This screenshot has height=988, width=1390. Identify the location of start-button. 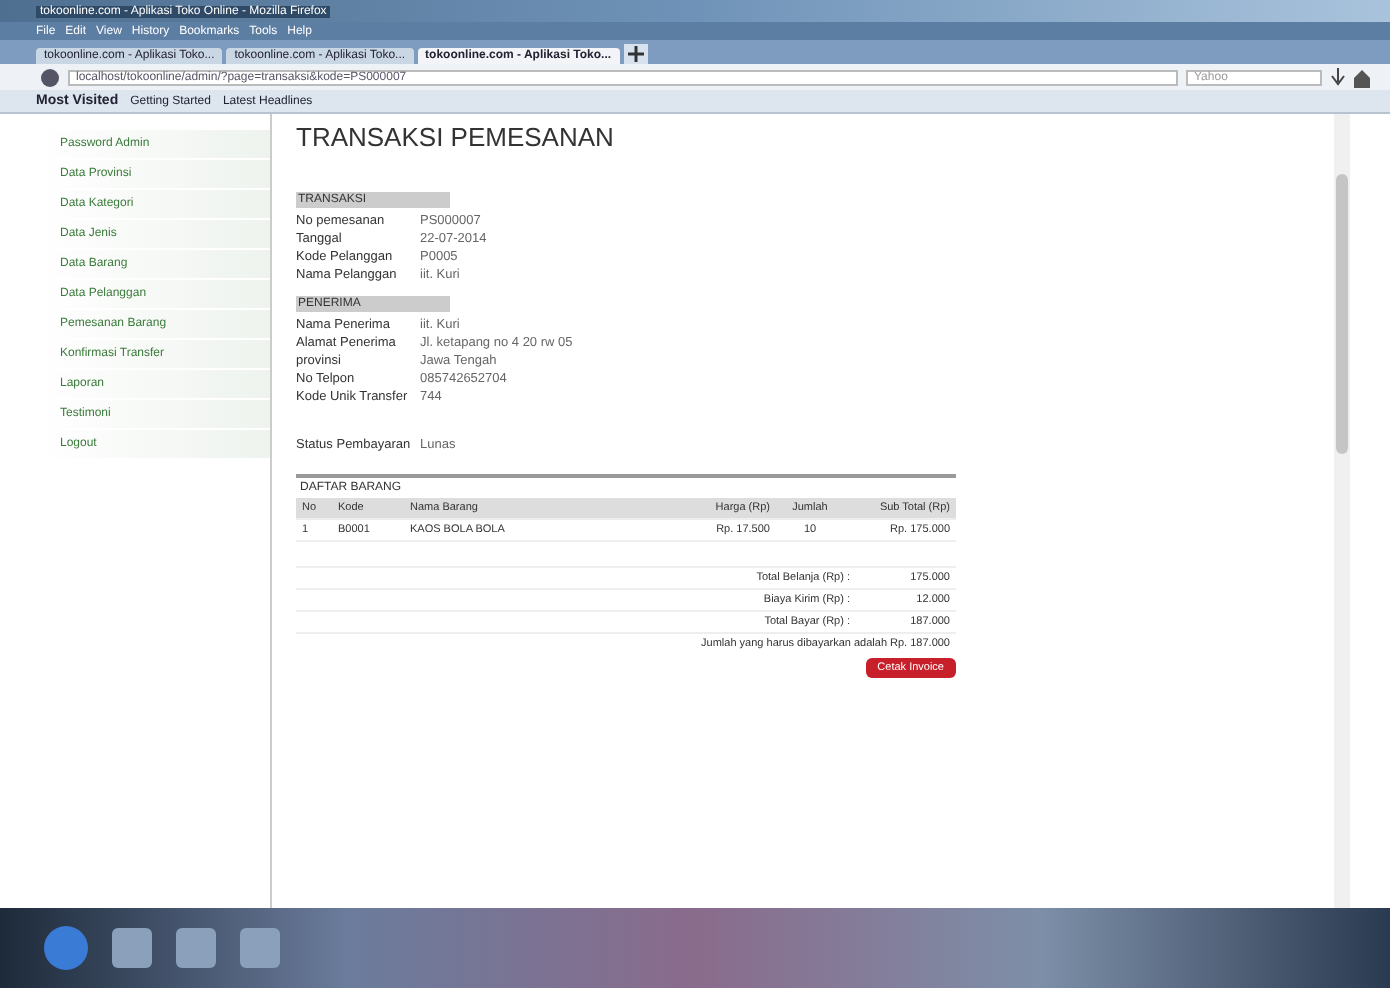
(66, 948).